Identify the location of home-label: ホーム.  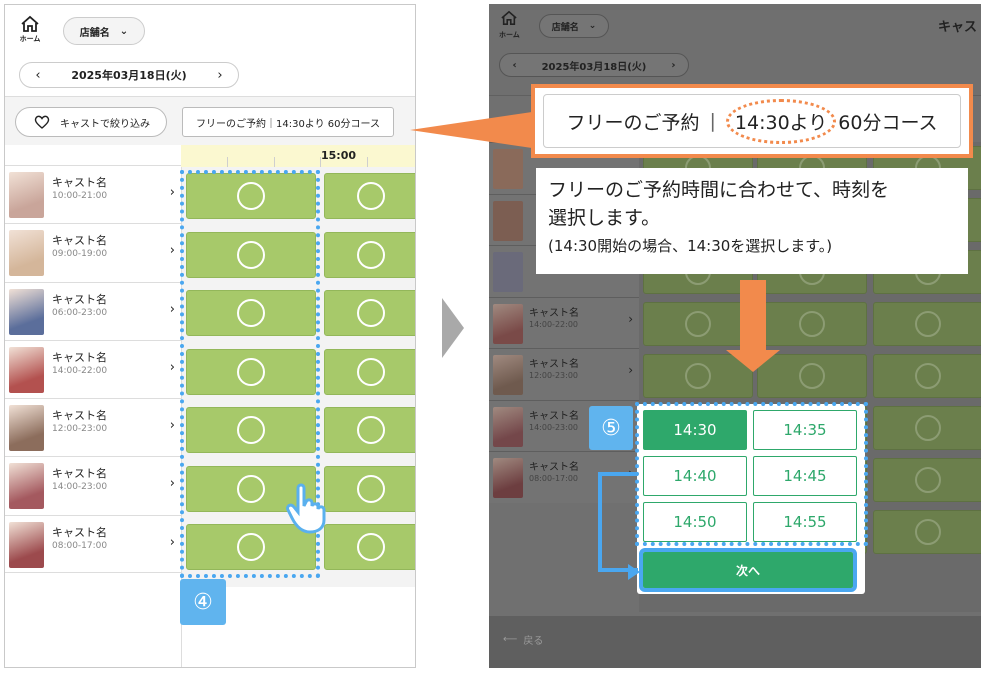
(509, 35).